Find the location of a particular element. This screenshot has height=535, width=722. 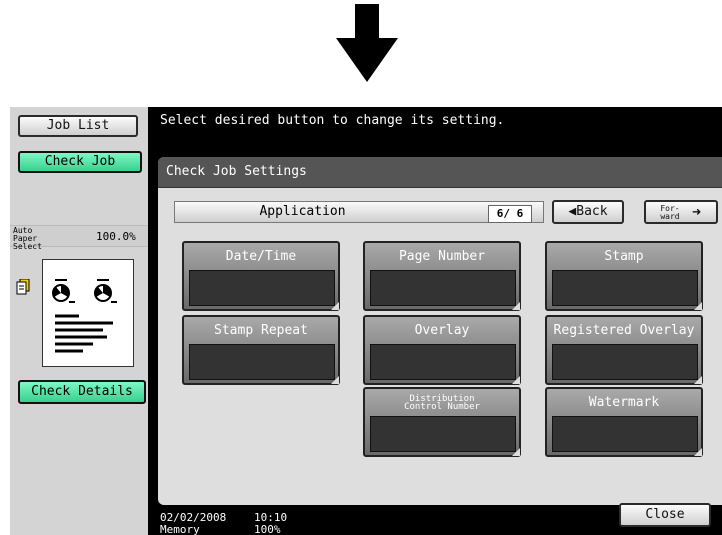

distribution-control-number-button: Distribution Control Number is located at coordinates (442, 422).